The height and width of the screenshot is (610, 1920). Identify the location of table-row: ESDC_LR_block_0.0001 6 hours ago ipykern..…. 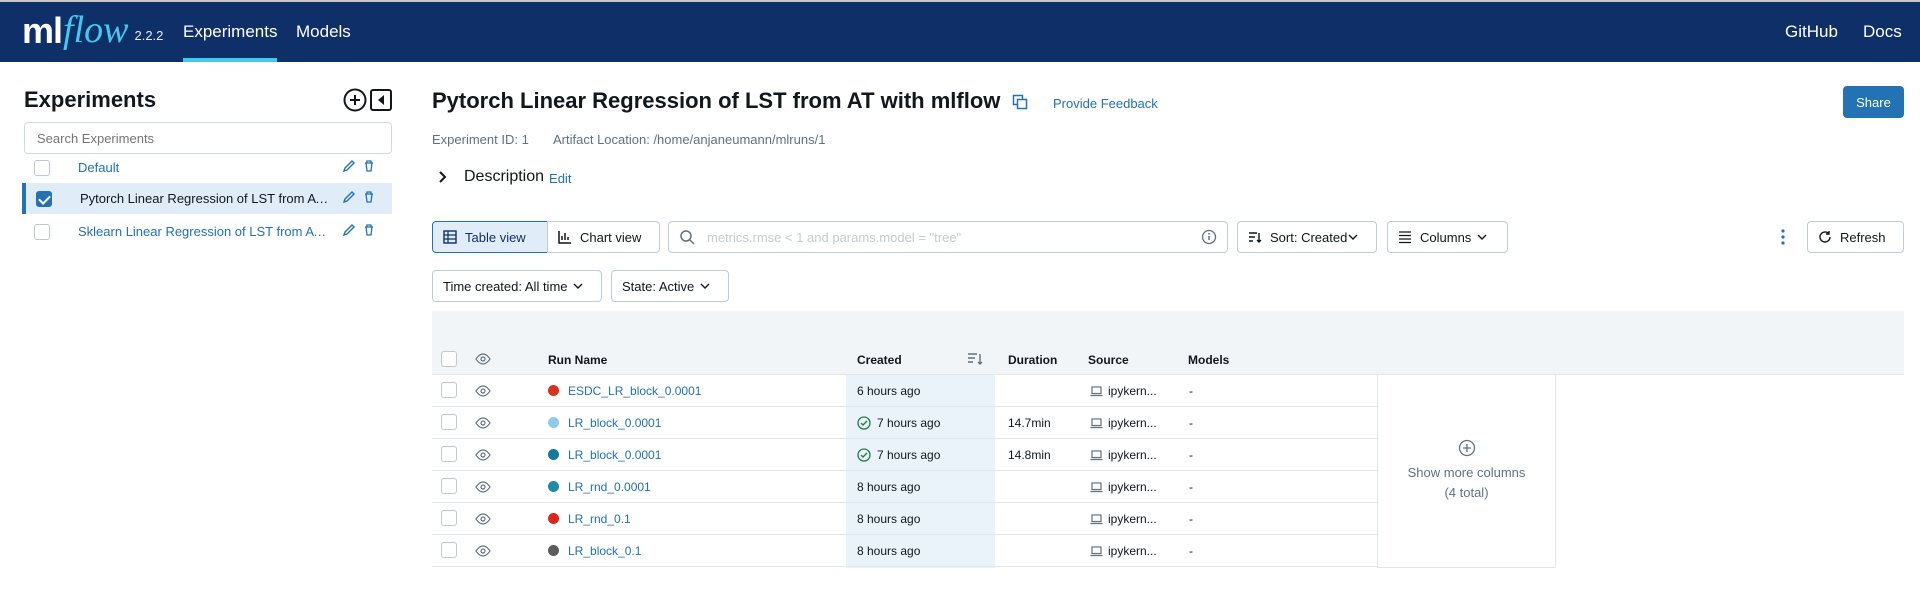
(904, 391).